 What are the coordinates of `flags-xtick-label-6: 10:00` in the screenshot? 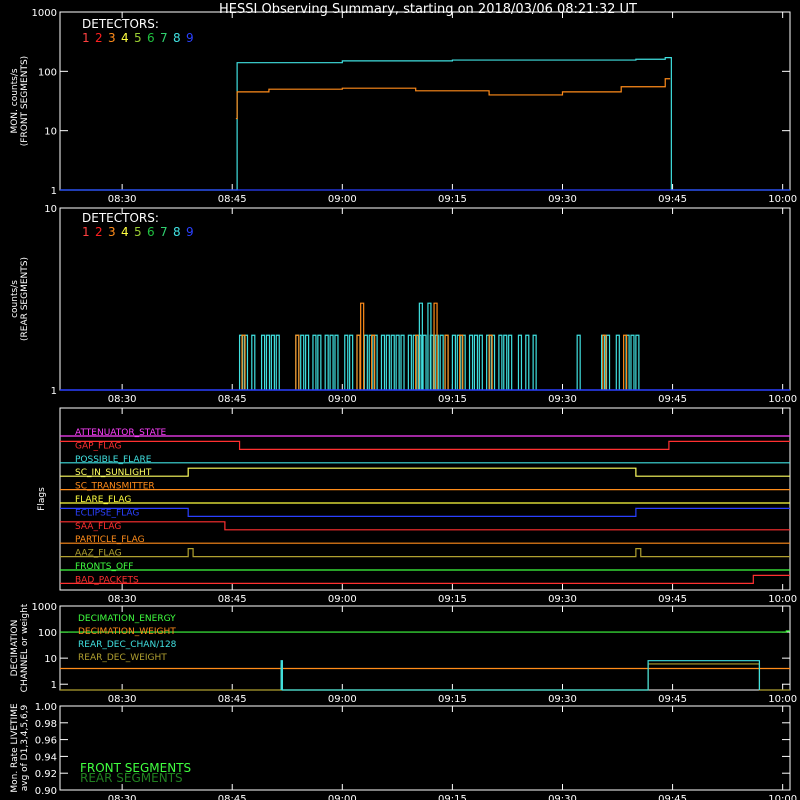 It's located at (782, 599).